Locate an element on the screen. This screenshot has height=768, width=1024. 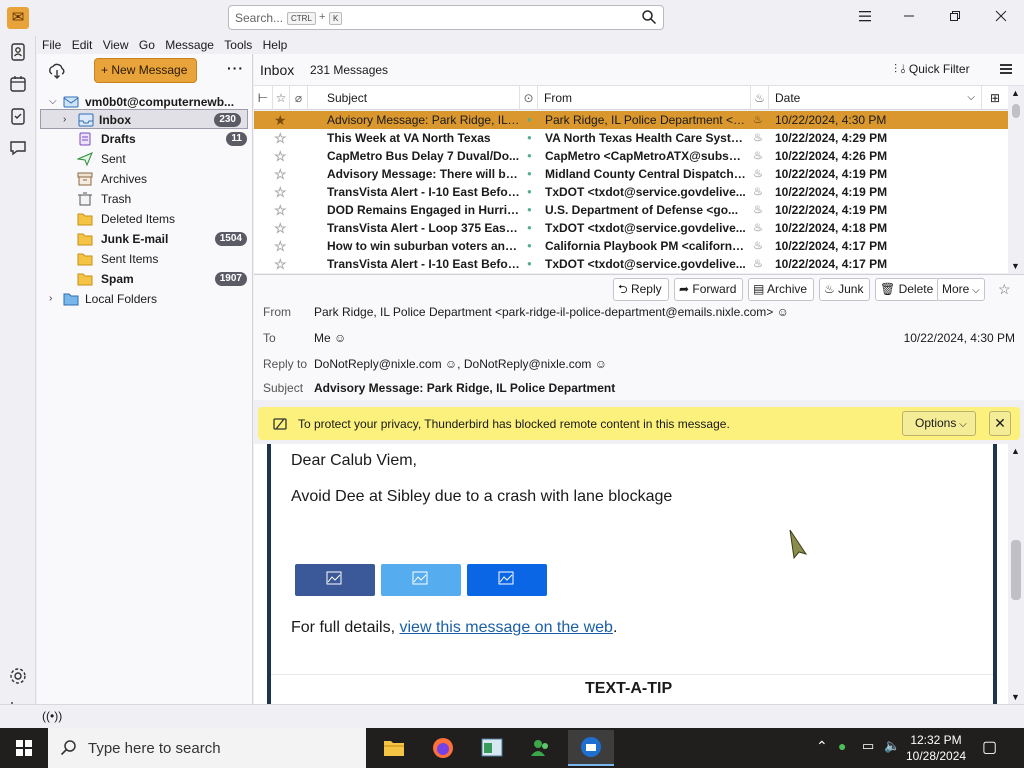
more-button: More ⌵ is located at coordinates (961, 289).